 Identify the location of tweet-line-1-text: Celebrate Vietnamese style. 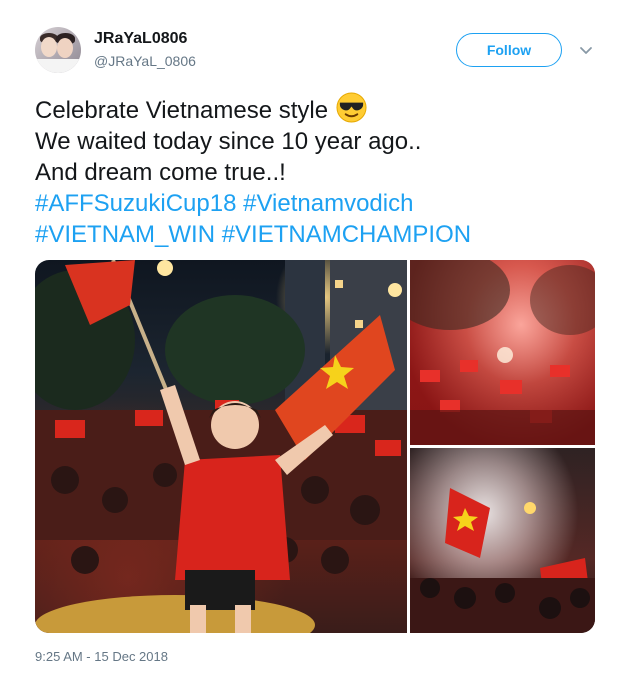
(182, 110).